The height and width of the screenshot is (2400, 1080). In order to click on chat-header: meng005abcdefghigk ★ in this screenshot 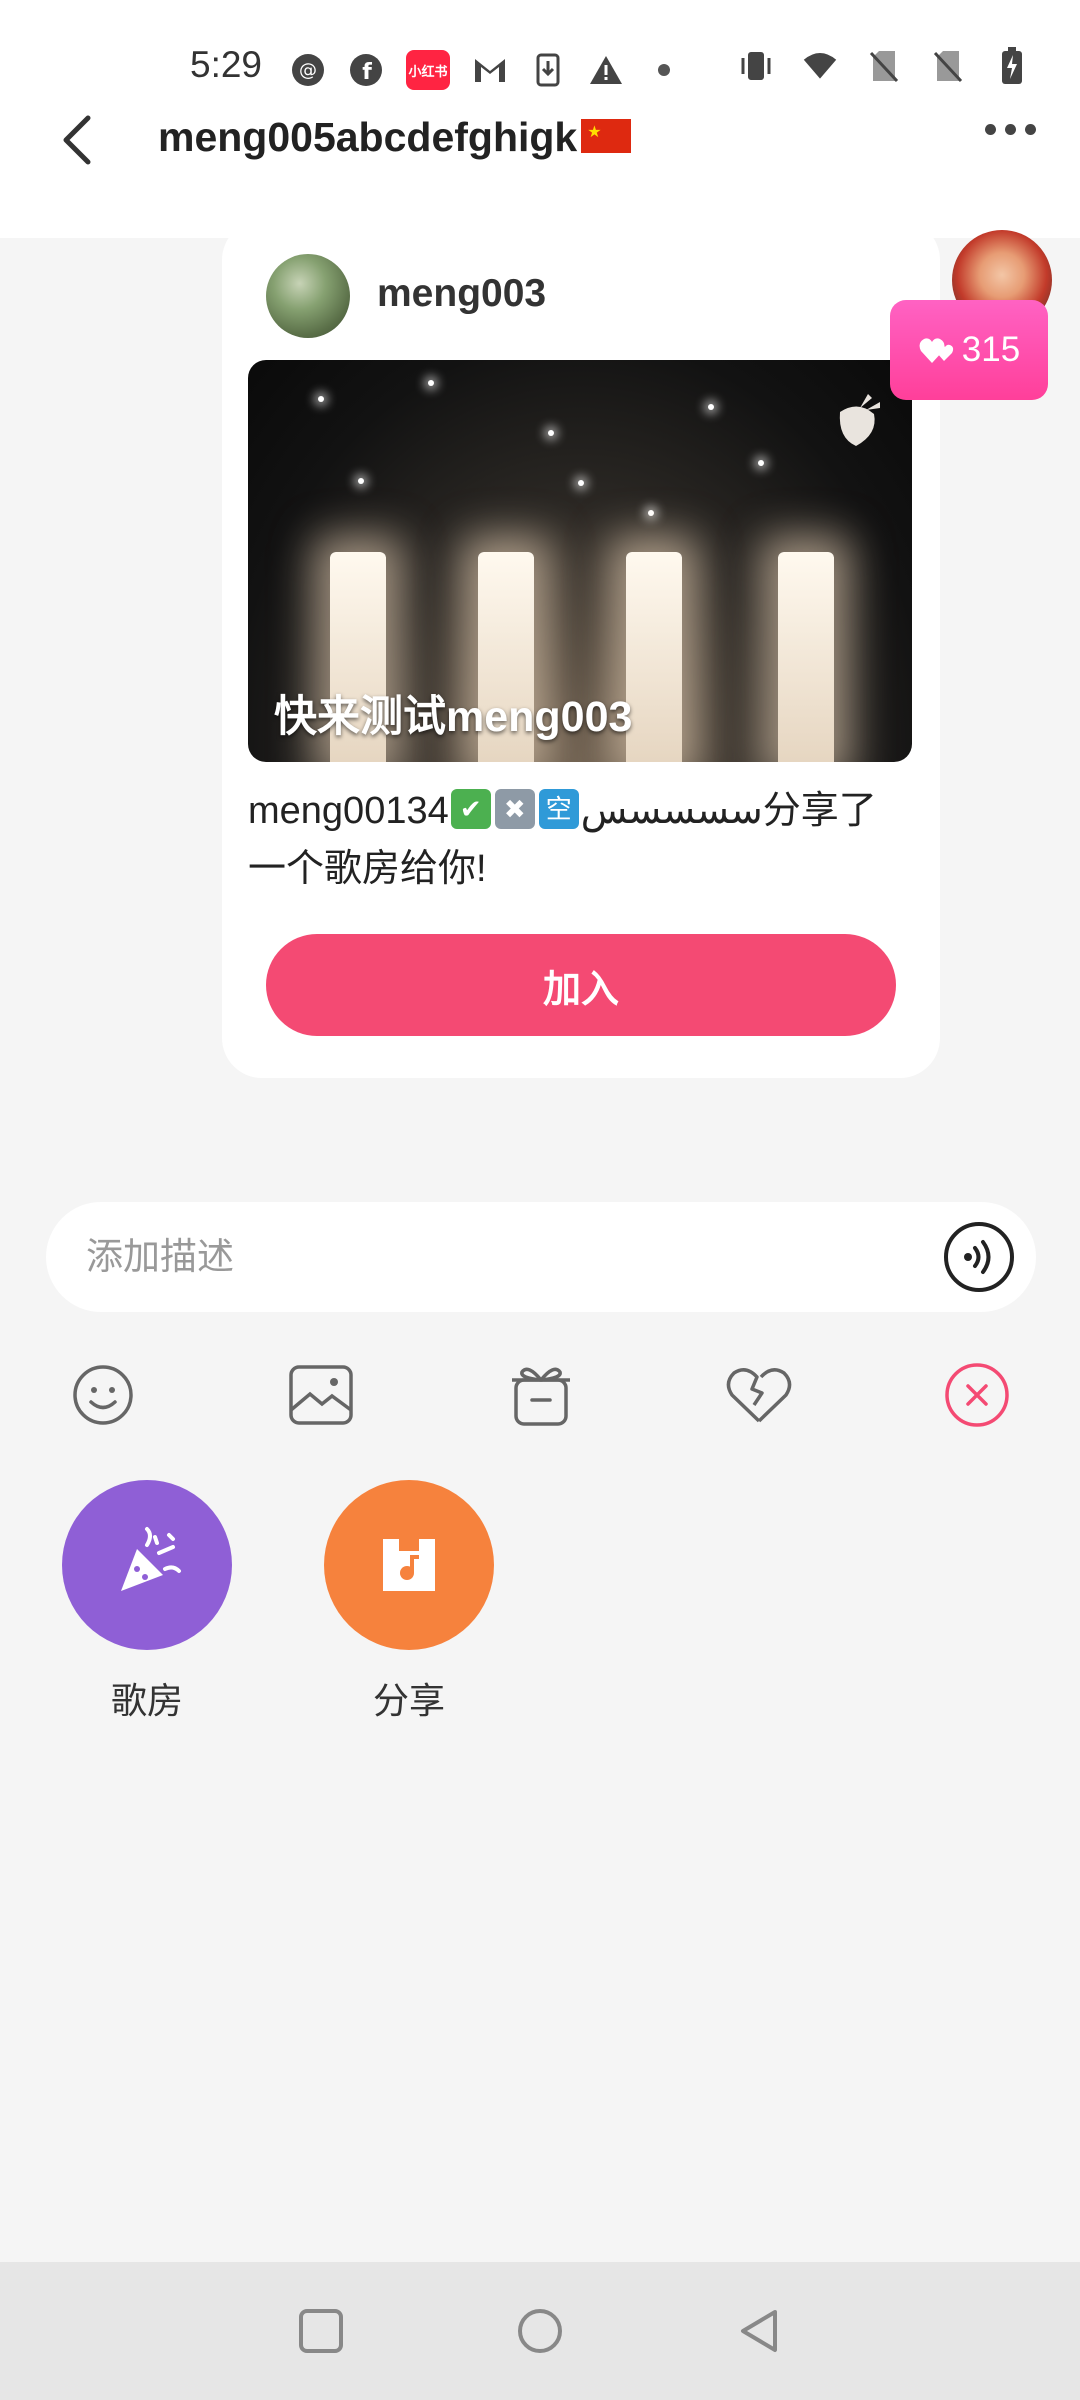, I will do `click(540, 140)`.